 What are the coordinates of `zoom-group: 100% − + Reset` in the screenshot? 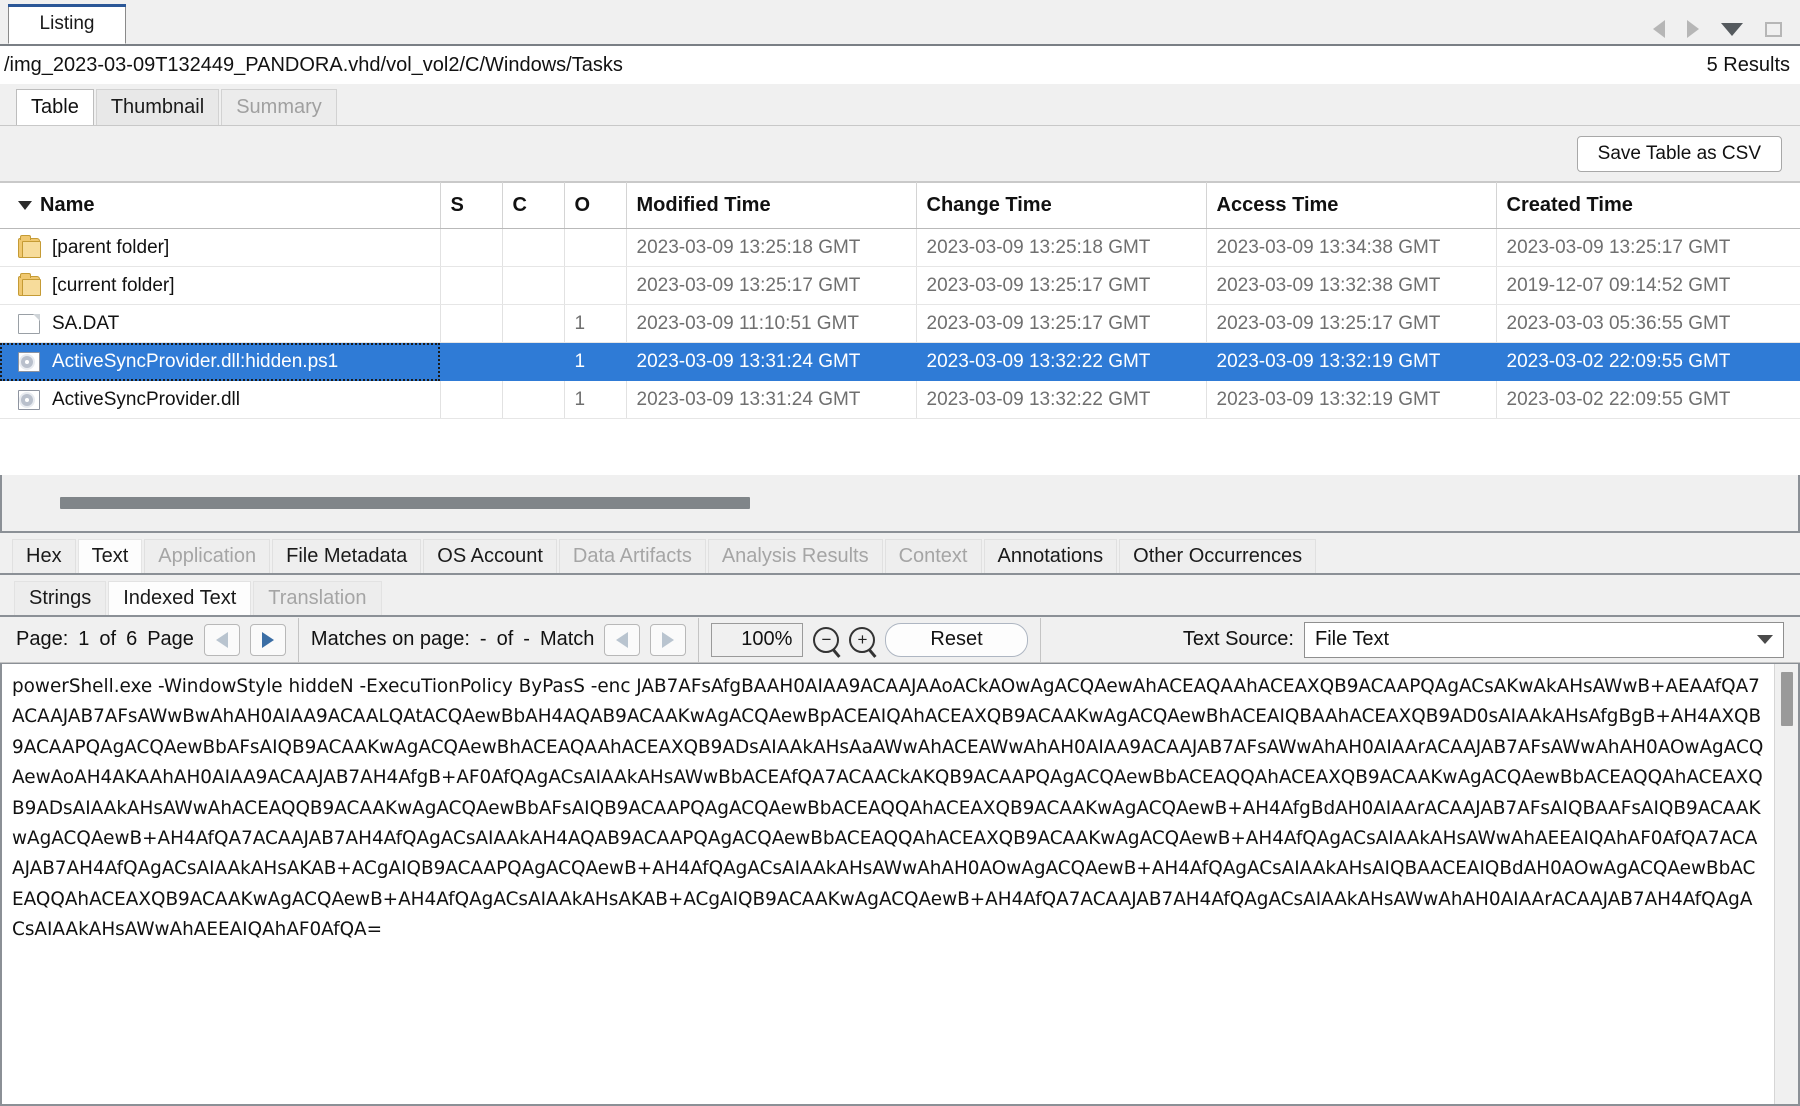 It's located at (870, 639).